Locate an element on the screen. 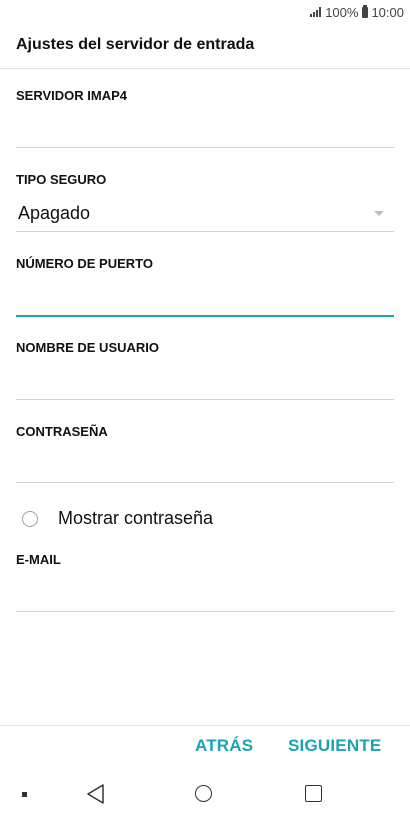  username-underline is located at coordinates (205, 399).